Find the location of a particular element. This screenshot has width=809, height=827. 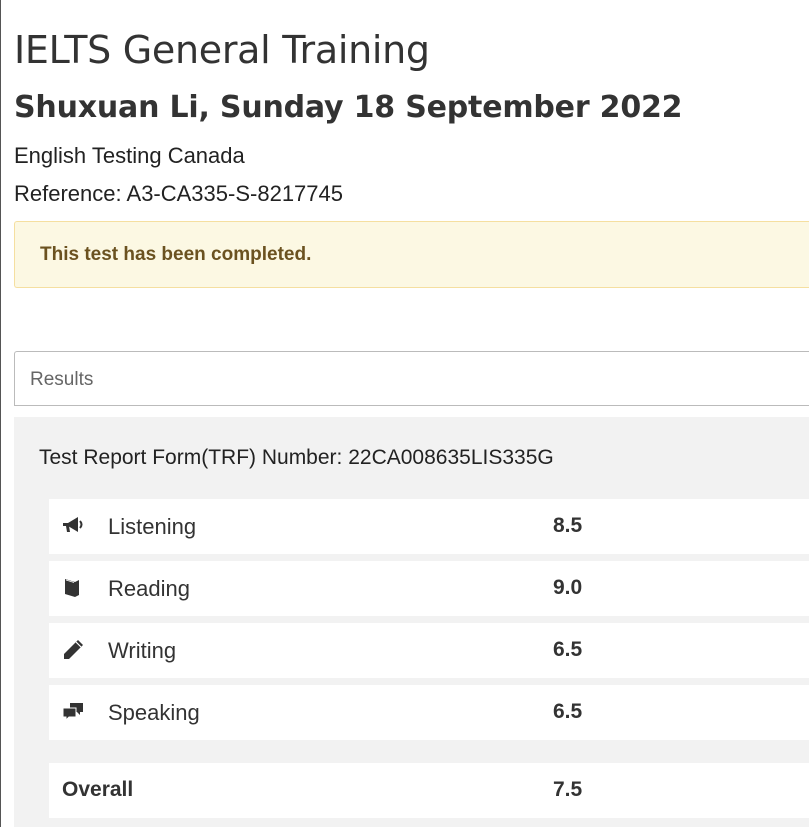

overall-score: 7.5 is located at coordinates (568, 789).